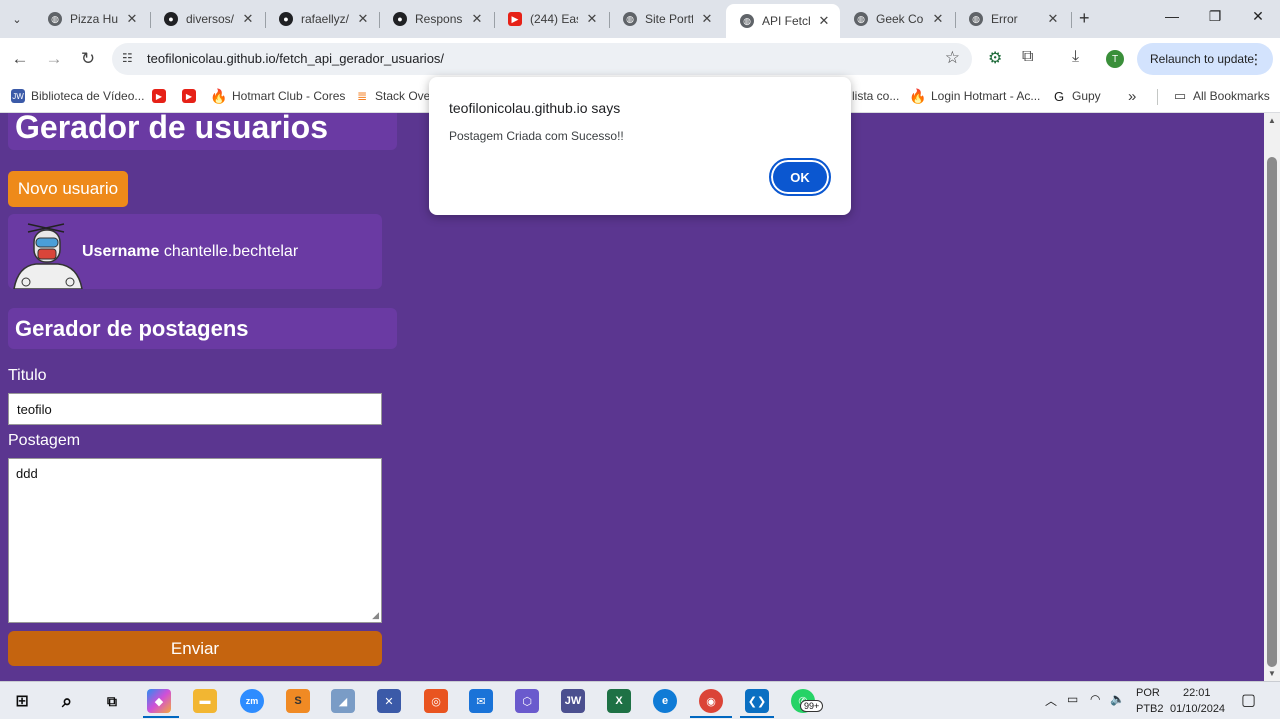 The height and width of the screenshot is (719, 1280). What do you see at coordinates (573, 701) in the screenshot?
I see `jw-library-icon: JW` at bounding box center [573, 701].